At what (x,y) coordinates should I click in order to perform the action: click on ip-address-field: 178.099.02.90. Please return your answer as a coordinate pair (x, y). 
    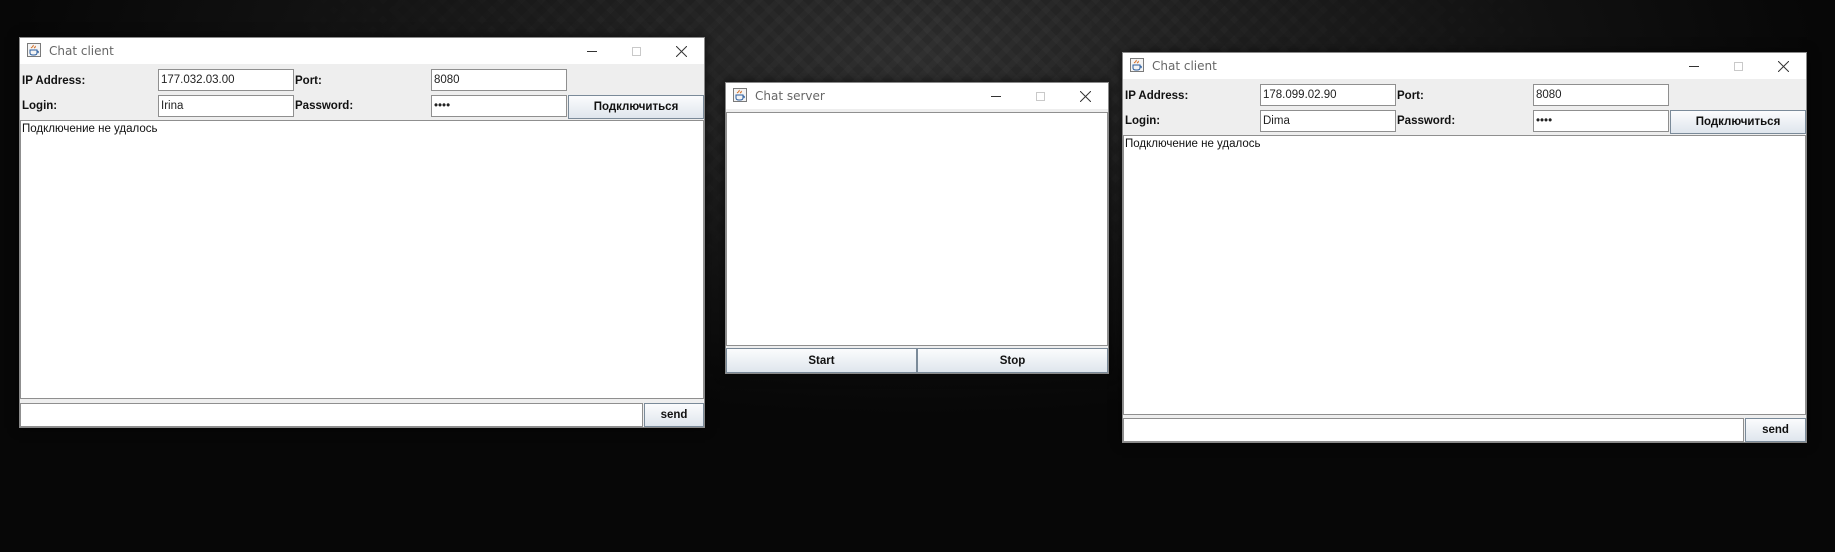
    Looking at the image, I should click on (1328, 95).